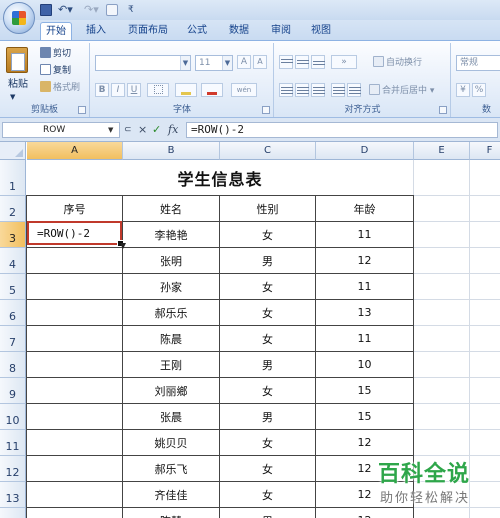 The image size is (500, 518). I want to click on cell-e10, so click(442, 417).